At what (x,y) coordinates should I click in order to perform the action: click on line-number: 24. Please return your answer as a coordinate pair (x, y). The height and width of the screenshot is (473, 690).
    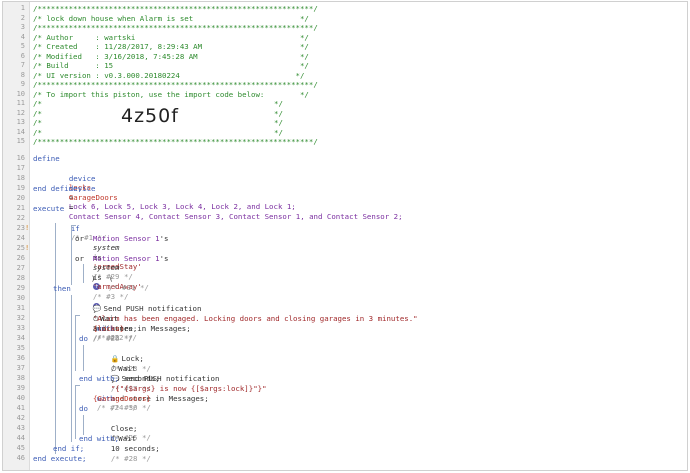
    Looking at the image, I should click on (20, 238).